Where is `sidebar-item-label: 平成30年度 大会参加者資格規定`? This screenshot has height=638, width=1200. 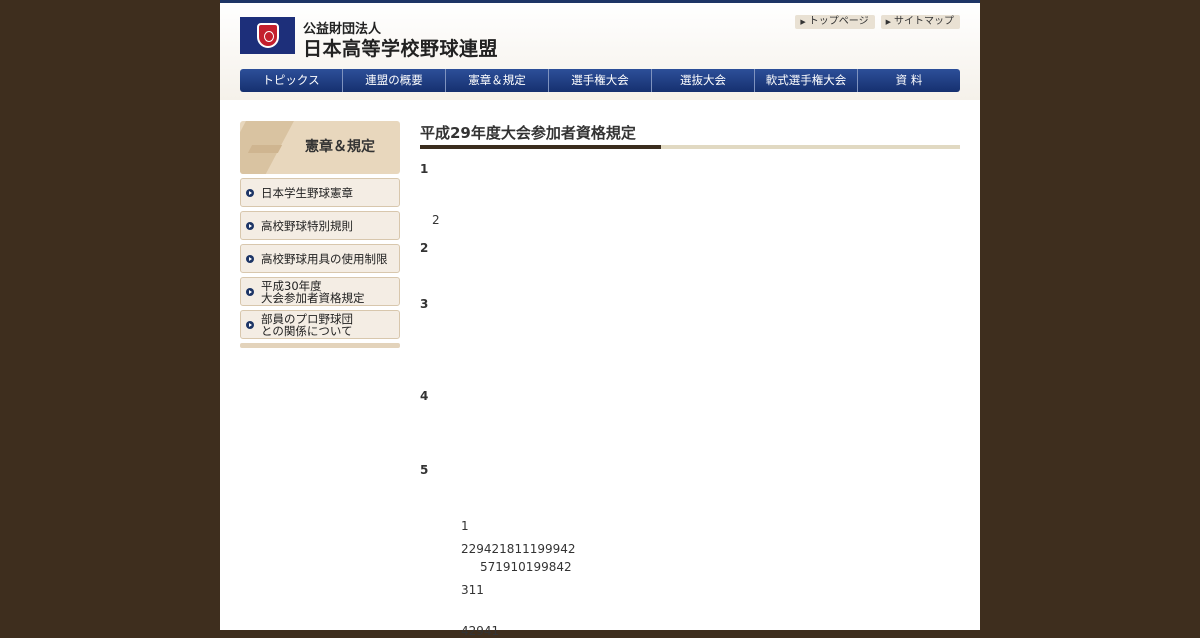 sidebar-item-label: 平成30年度 大会参加者資格規定 is located at coordinates (313, 292).